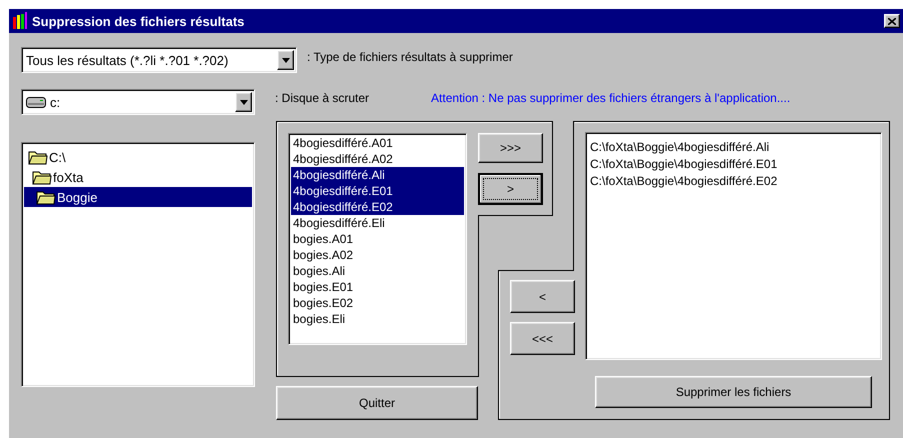  I want to click on folder-item: Boggie, so click(138, 197).